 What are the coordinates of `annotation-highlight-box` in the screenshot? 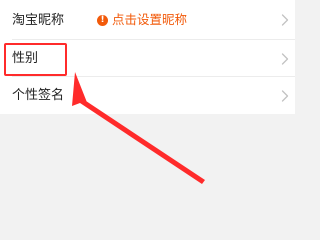 It's located at (35, 59).